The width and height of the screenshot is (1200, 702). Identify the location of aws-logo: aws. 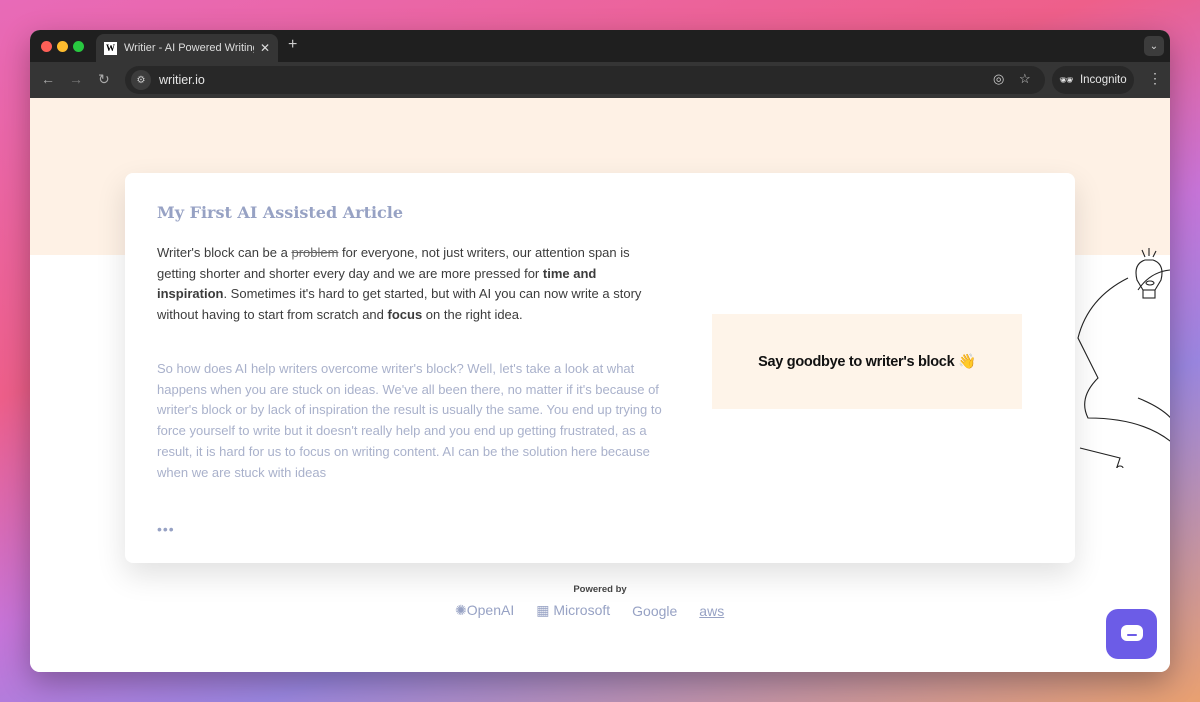
(712, 610).